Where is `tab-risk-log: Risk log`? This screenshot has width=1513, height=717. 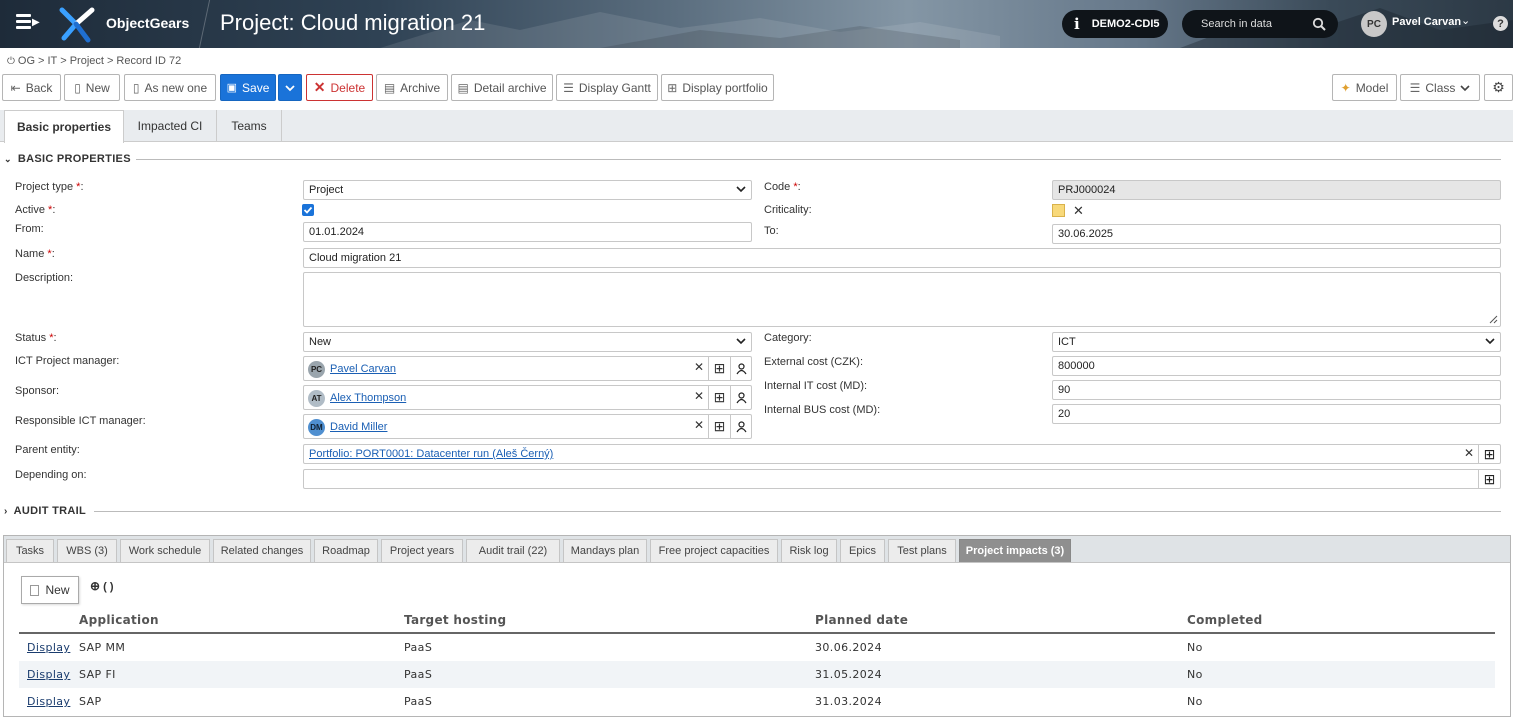 tab-risk-log: Risk log is located at coordinates (809, 550).